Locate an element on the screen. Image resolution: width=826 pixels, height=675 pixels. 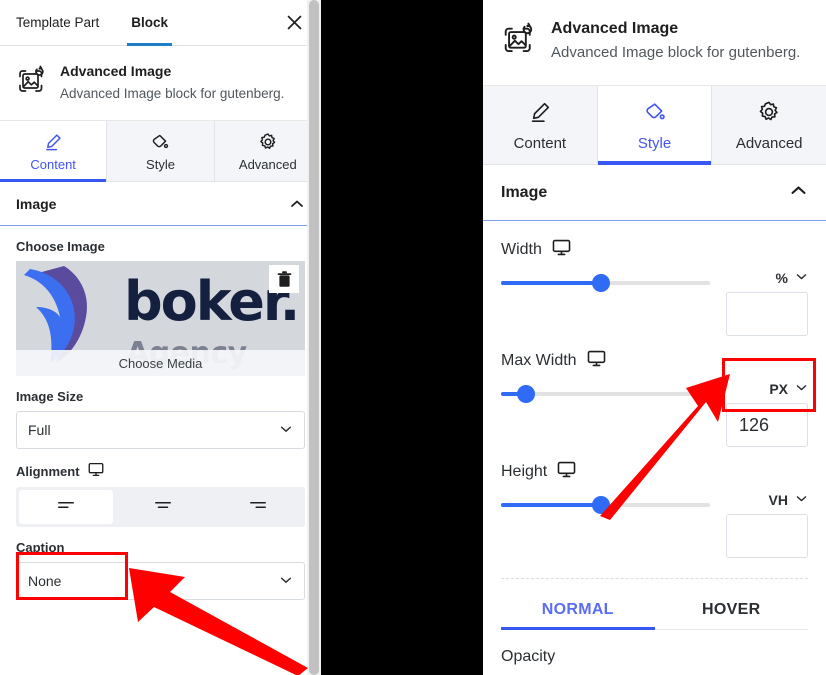
height-slider is located at coordinates (605, 505).